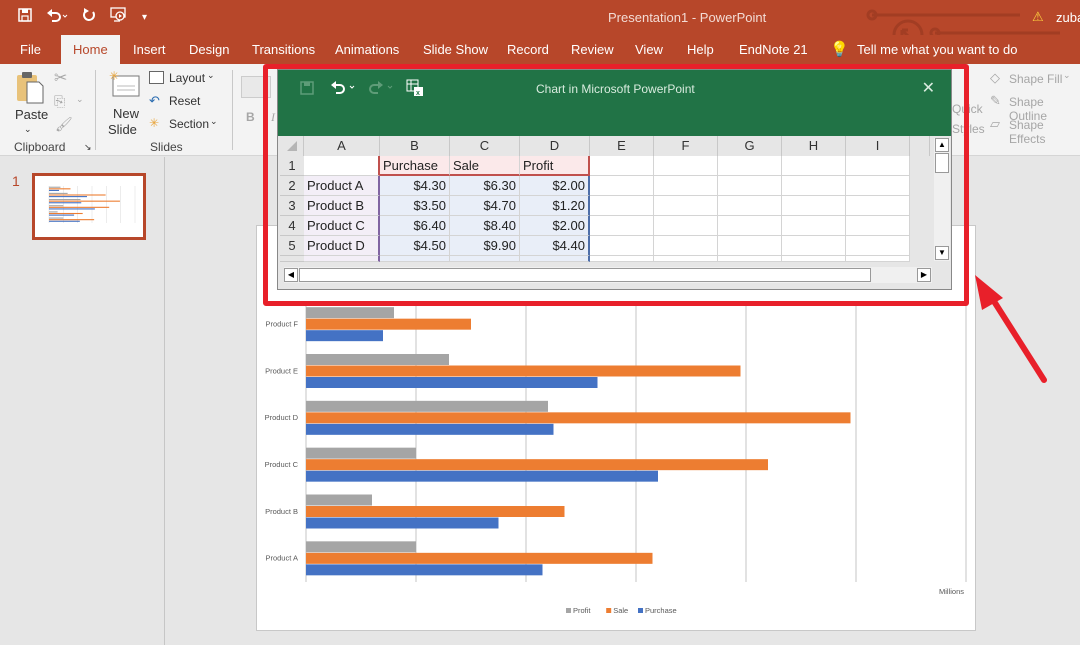 Image resolution: width=1080 pixels, height=645 pixels. I want to click on category-label: Product C, so click(282, 464).